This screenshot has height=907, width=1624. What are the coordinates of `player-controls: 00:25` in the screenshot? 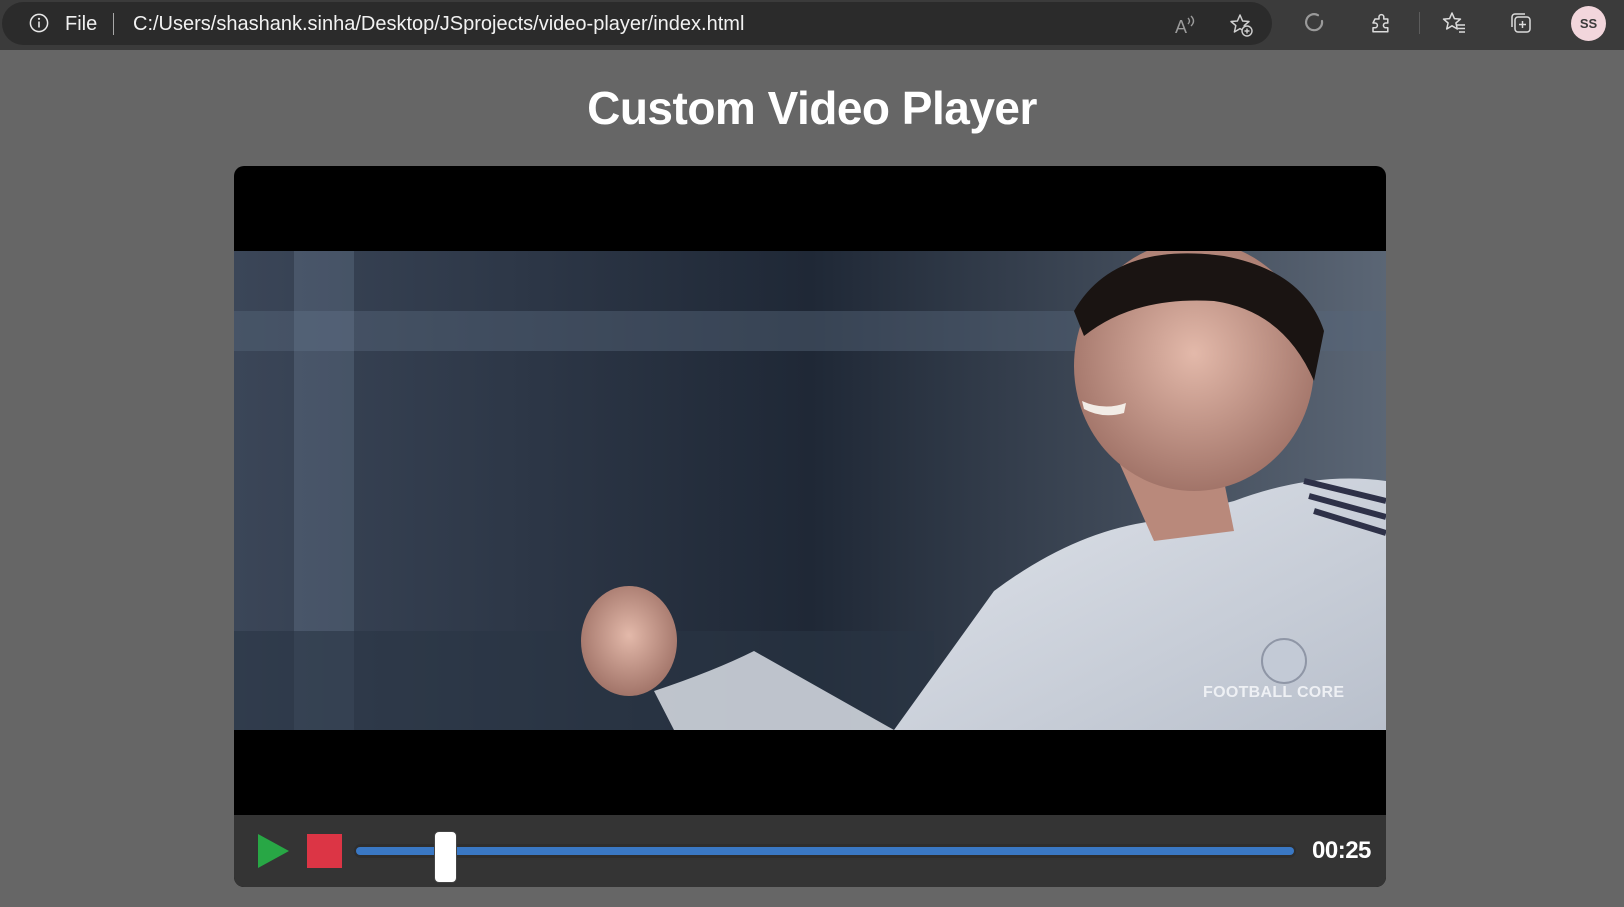 It's located at (810, 851).